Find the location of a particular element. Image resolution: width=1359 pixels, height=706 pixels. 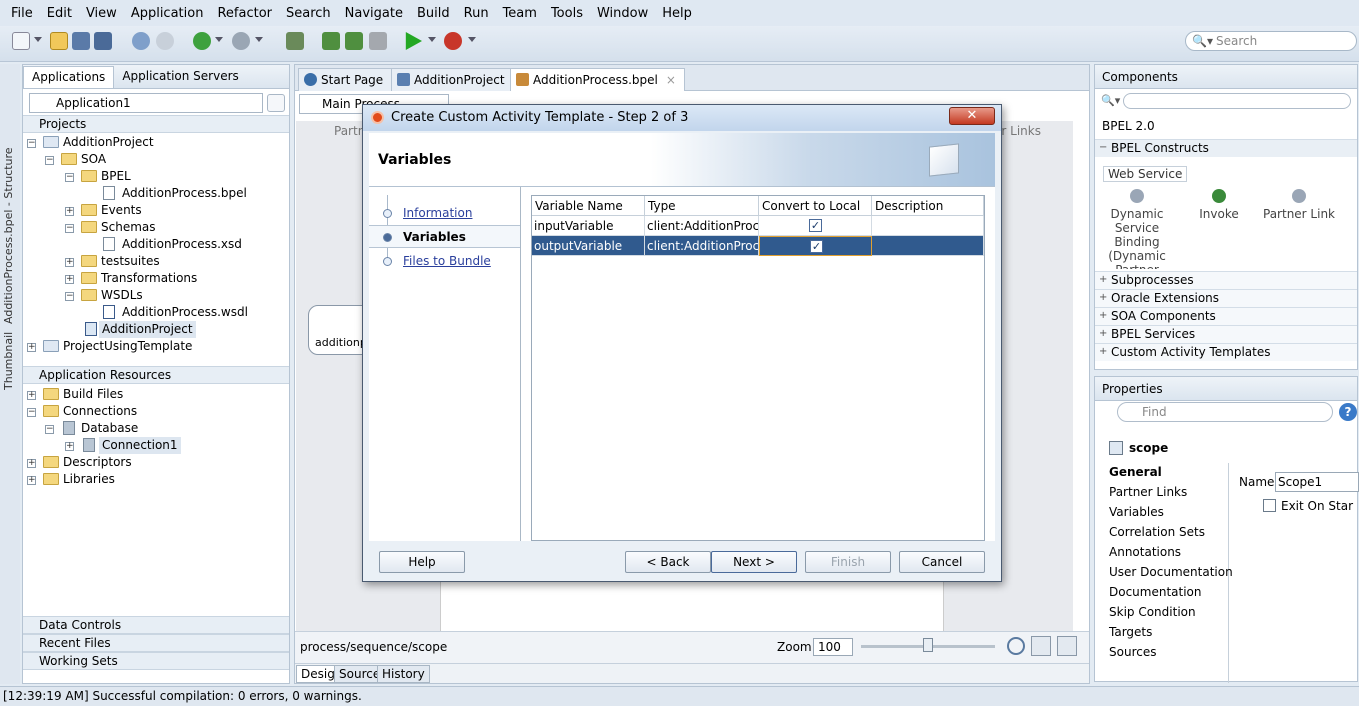

category-partner-links: Partner Links is located at coordinates (1148, 492).